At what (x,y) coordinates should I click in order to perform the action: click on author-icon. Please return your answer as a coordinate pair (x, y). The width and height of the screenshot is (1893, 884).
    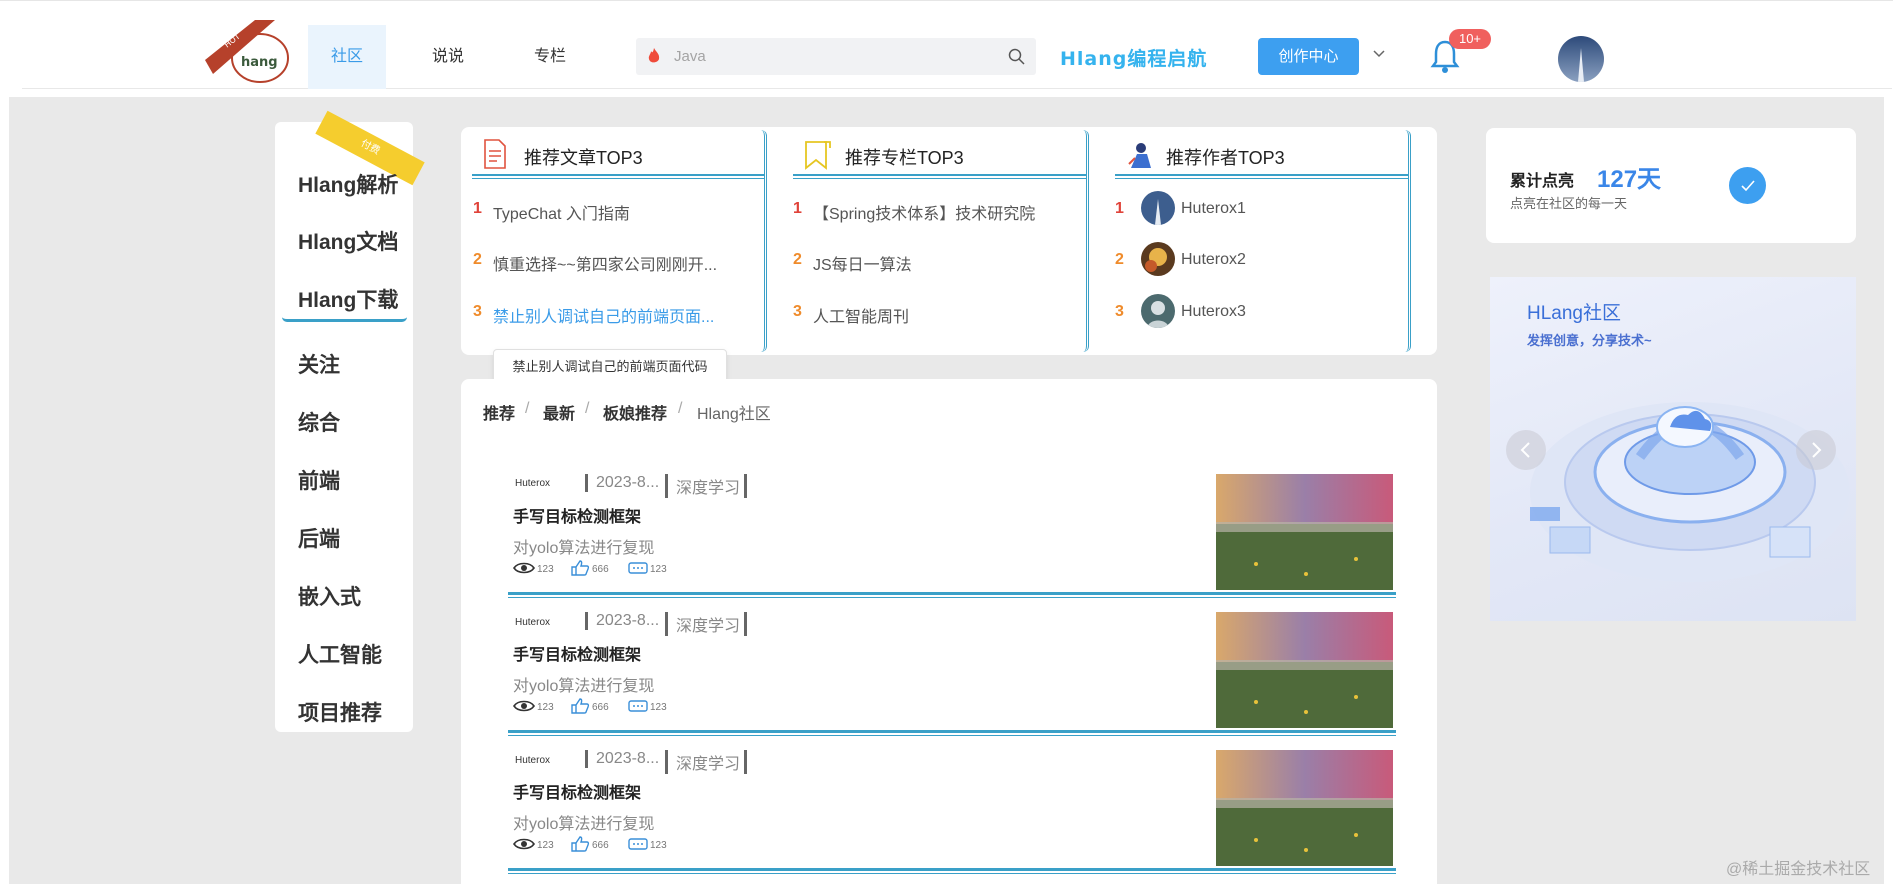
    Looking at the image, I should click on (1139, 157).